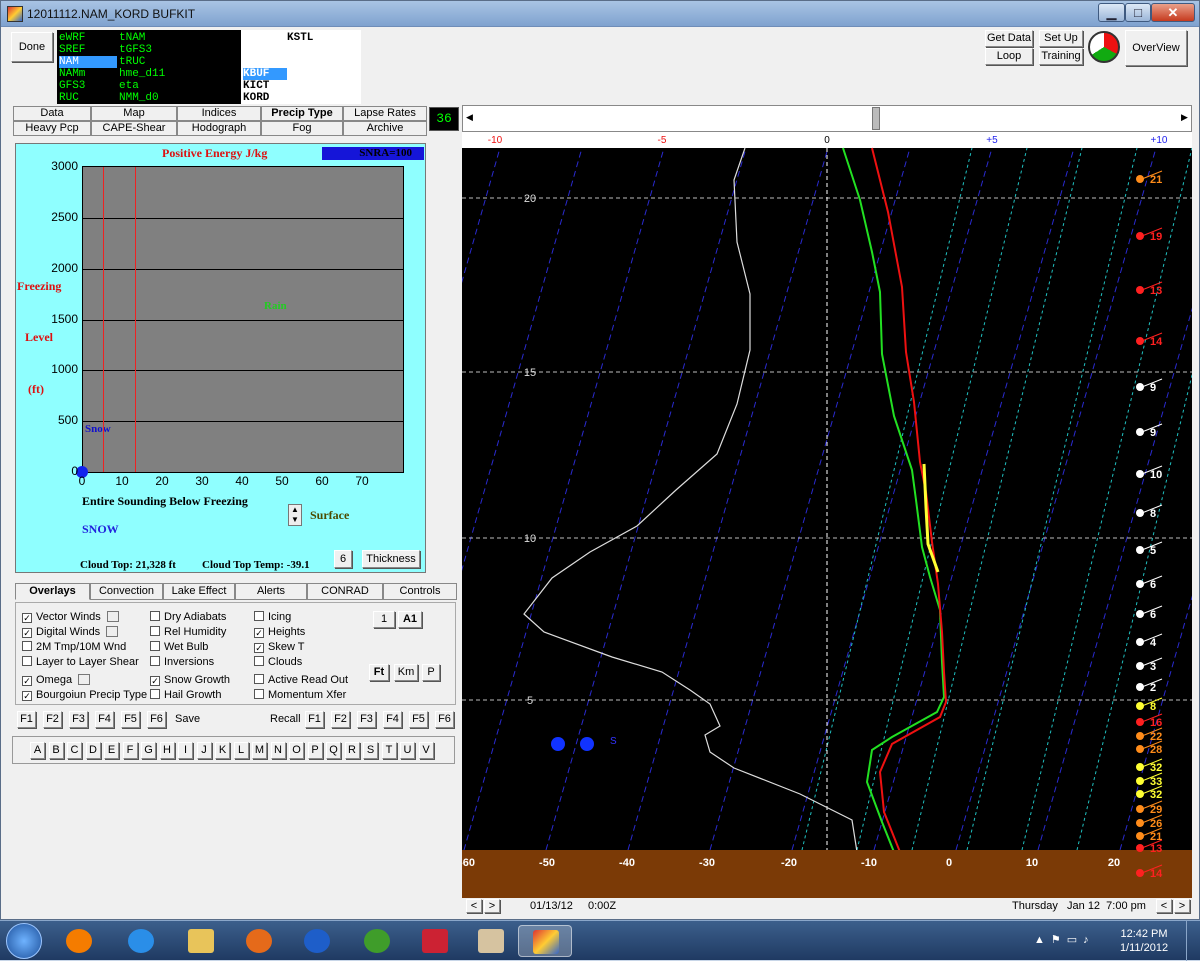 The width and height of the screenshot is (1200, 961). I want to click on model-item: NMM_d0, so click(139, 98).